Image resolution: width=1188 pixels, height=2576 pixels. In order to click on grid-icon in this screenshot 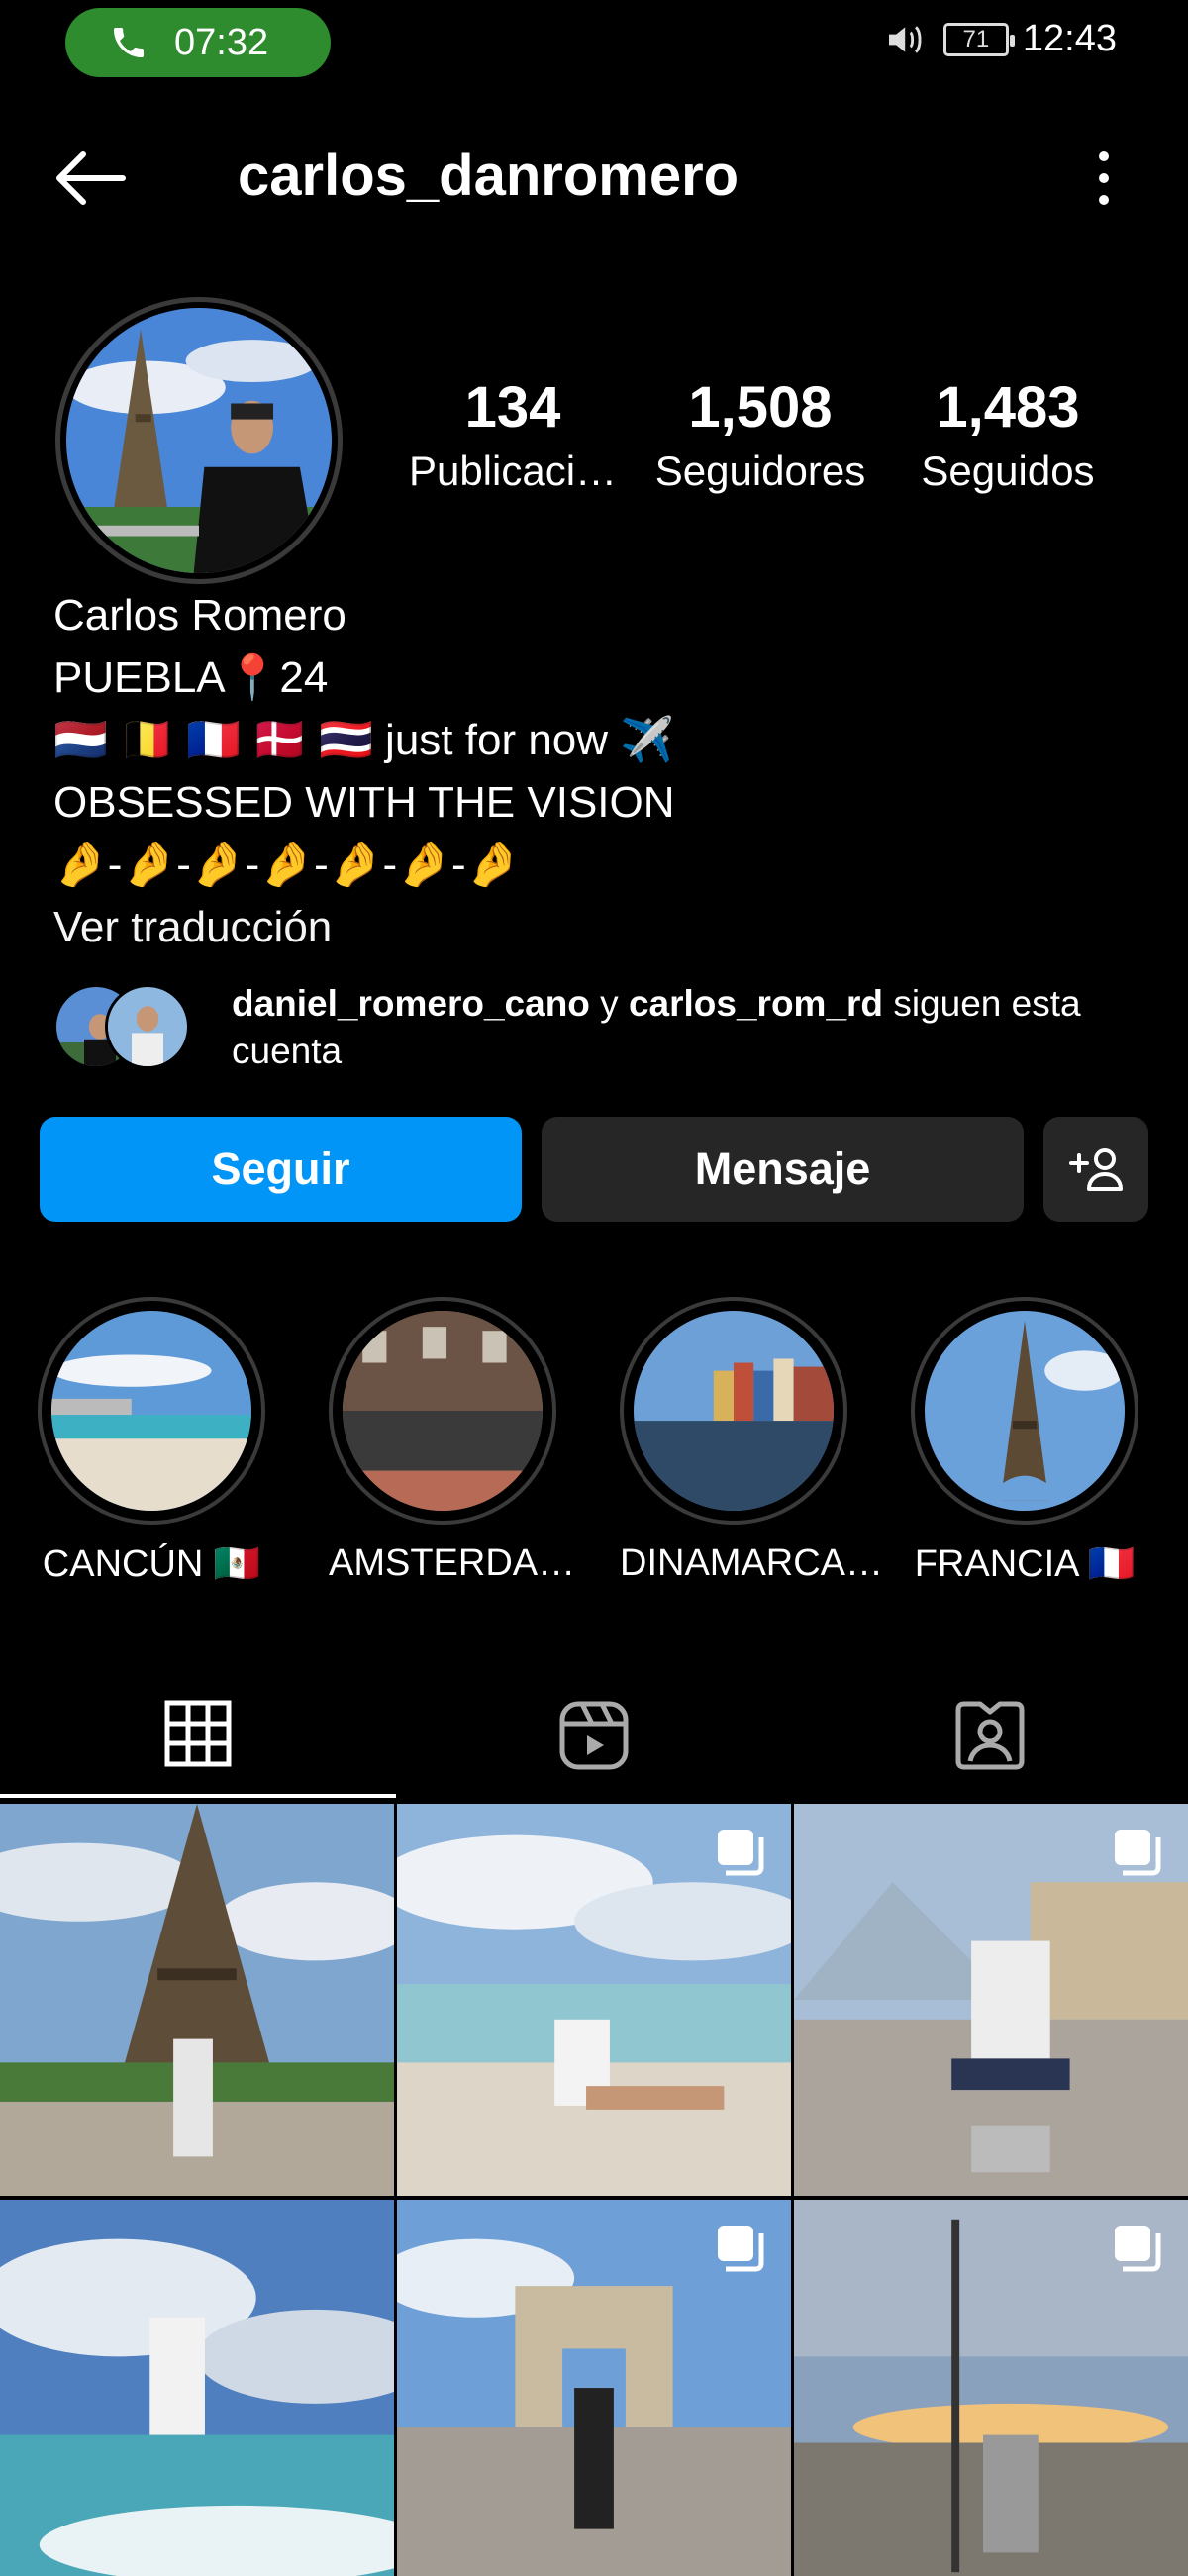, I will do `click(198, 1734)`.